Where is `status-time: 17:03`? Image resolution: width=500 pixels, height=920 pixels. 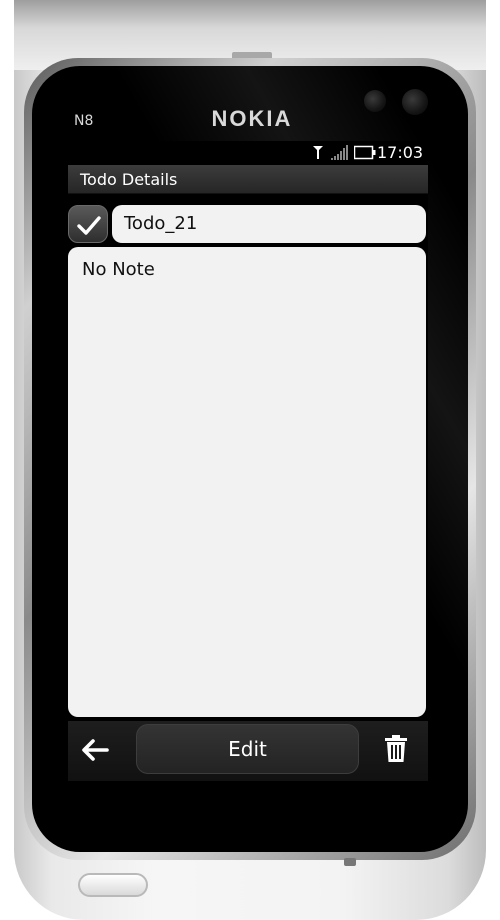
status-time: 17:03 is located at coordinates (400, 152).